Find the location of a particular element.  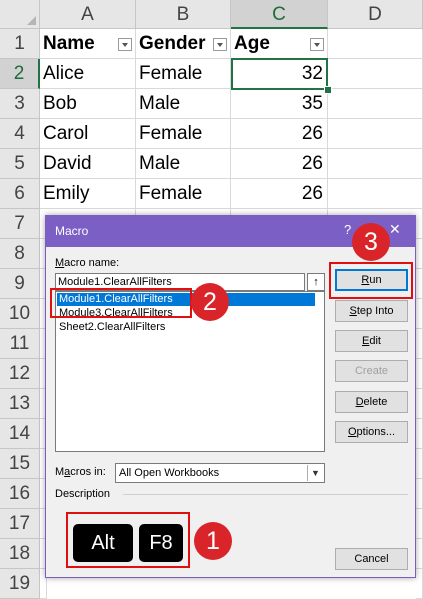

cell-c4: 26 is located at coordinates (279, 134).